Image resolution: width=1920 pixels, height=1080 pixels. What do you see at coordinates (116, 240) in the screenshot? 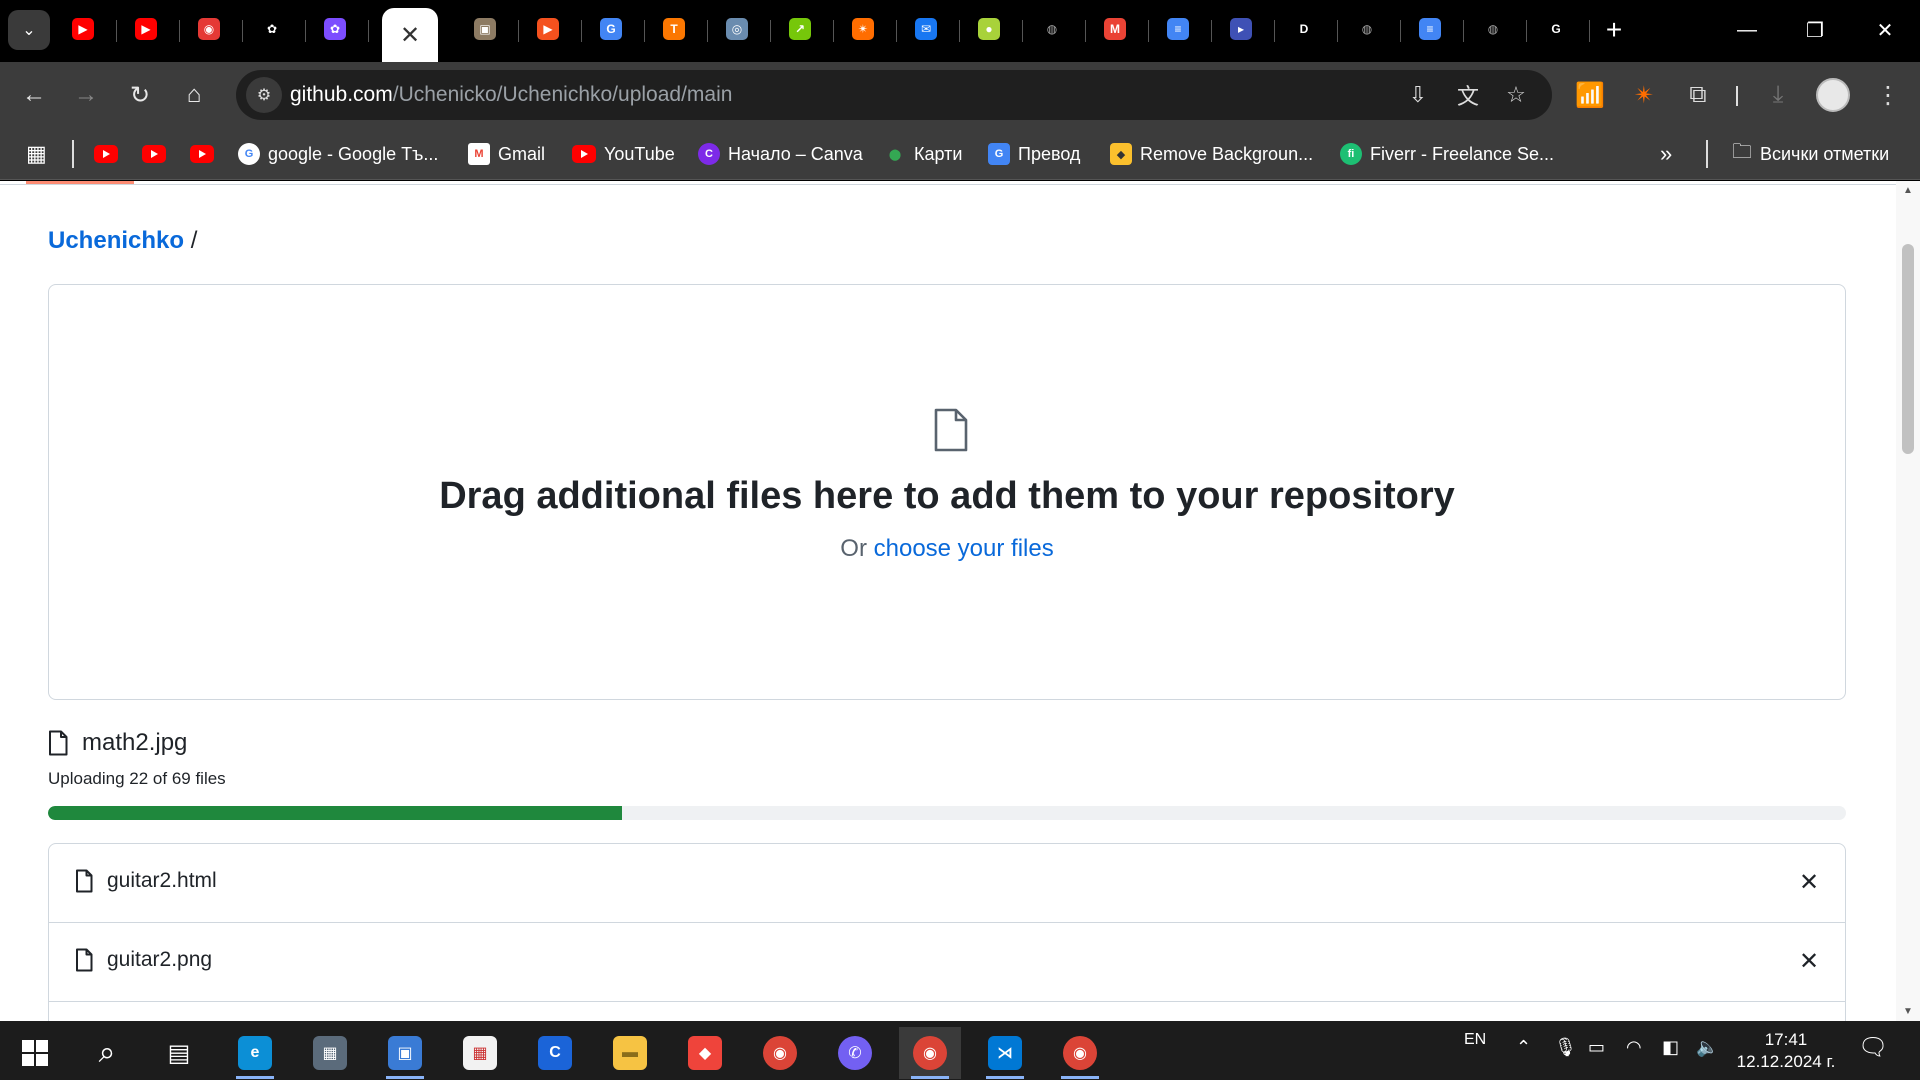
I see `breadcrumb-repo-link: Uchenichko` at bounding box center [116, 240].